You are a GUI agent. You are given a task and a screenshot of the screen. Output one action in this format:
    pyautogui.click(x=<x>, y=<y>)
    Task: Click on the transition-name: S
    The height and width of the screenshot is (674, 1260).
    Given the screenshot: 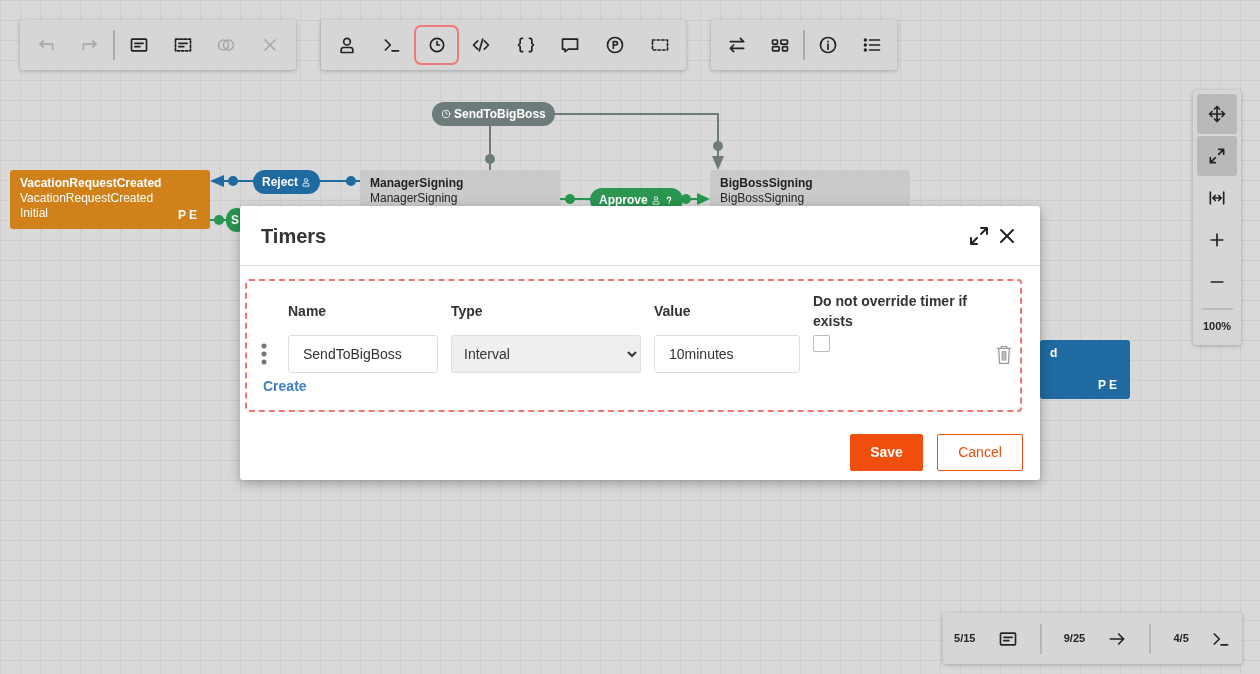 What is the action you would take?
    pyautogui.click(x=235, y=220)
    